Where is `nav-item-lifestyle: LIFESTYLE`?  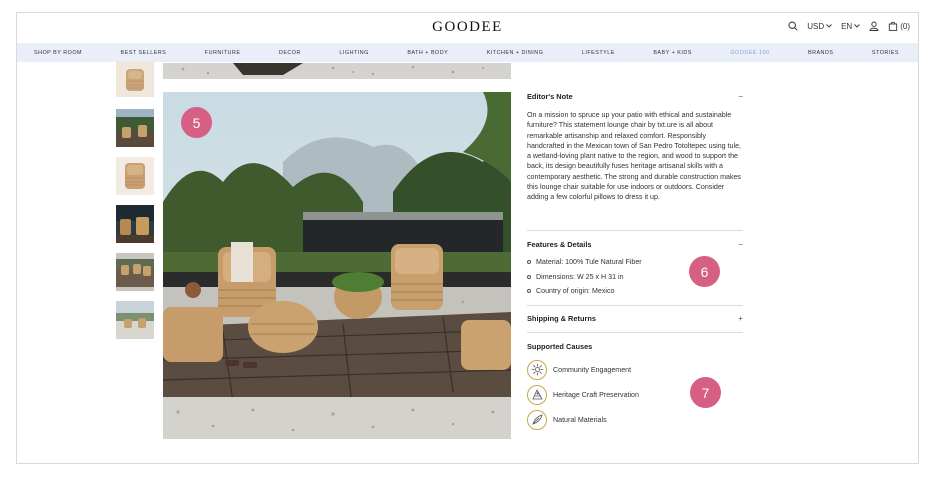 nav-item-lifestyle: LIFESTYLE is located at coordinates (598, 53).